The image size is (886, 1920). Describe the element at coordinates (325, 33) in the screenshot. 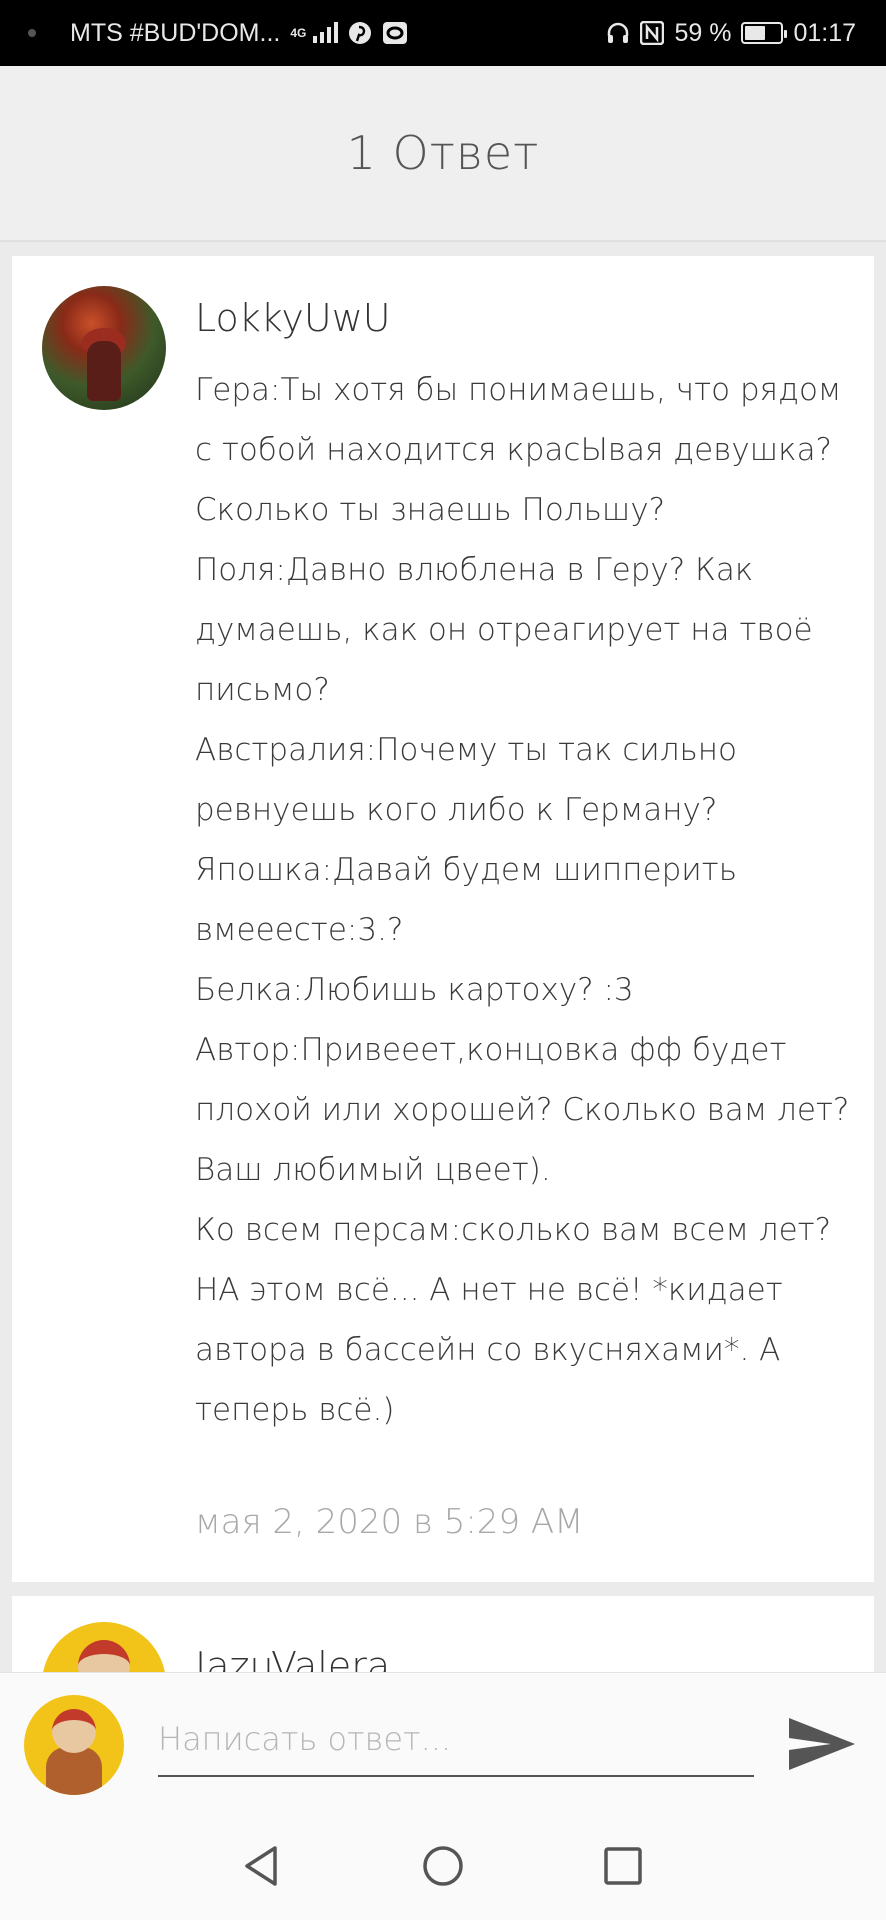

I see `signal-icon` at that location.